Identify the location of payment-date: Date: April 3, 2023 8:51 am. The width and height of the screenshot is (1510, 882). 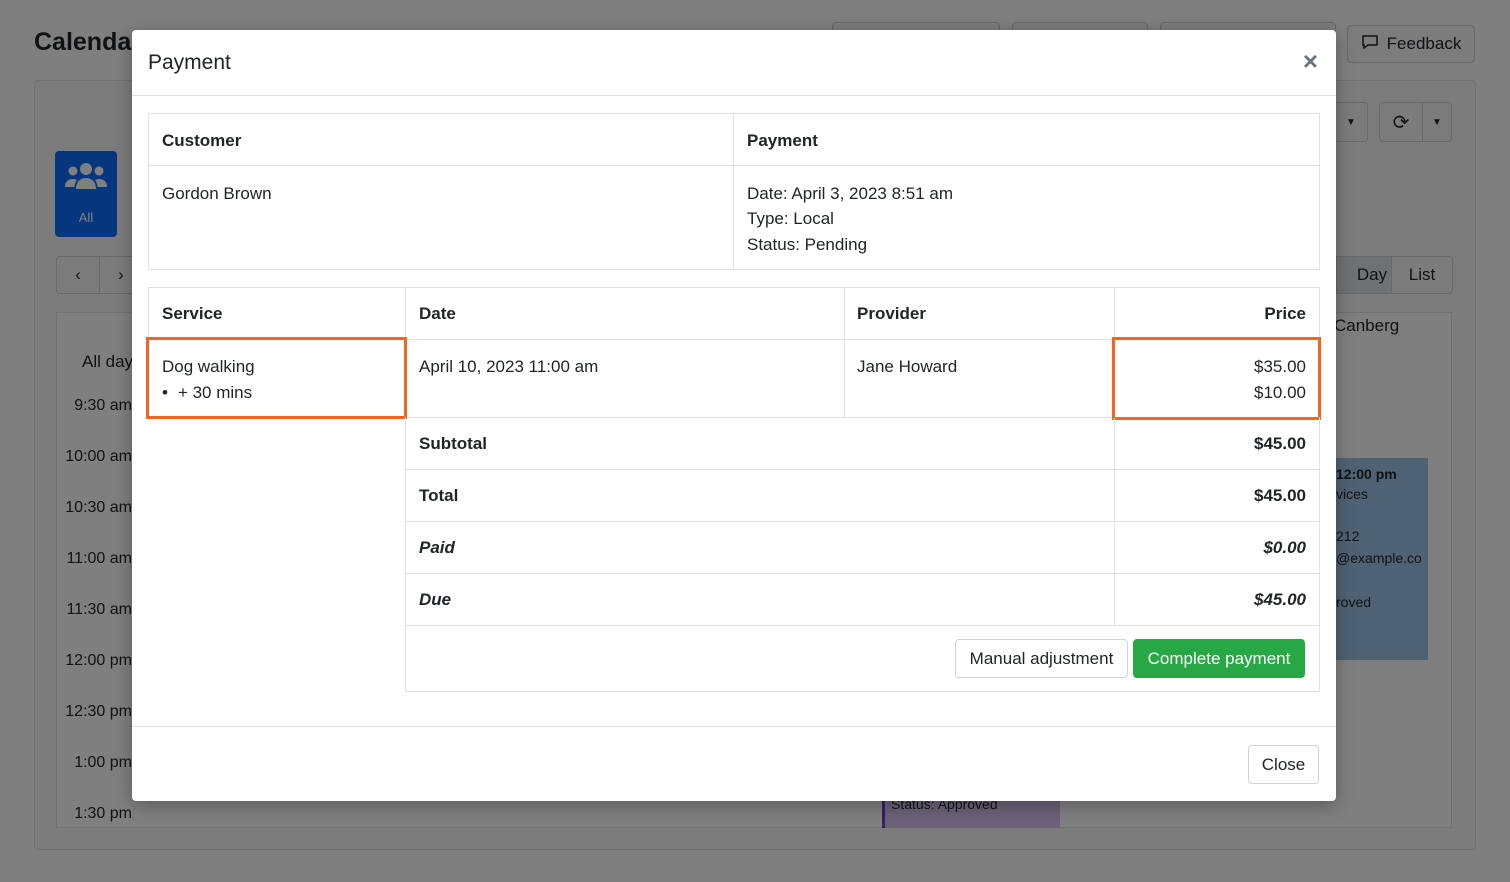
(850, 193).